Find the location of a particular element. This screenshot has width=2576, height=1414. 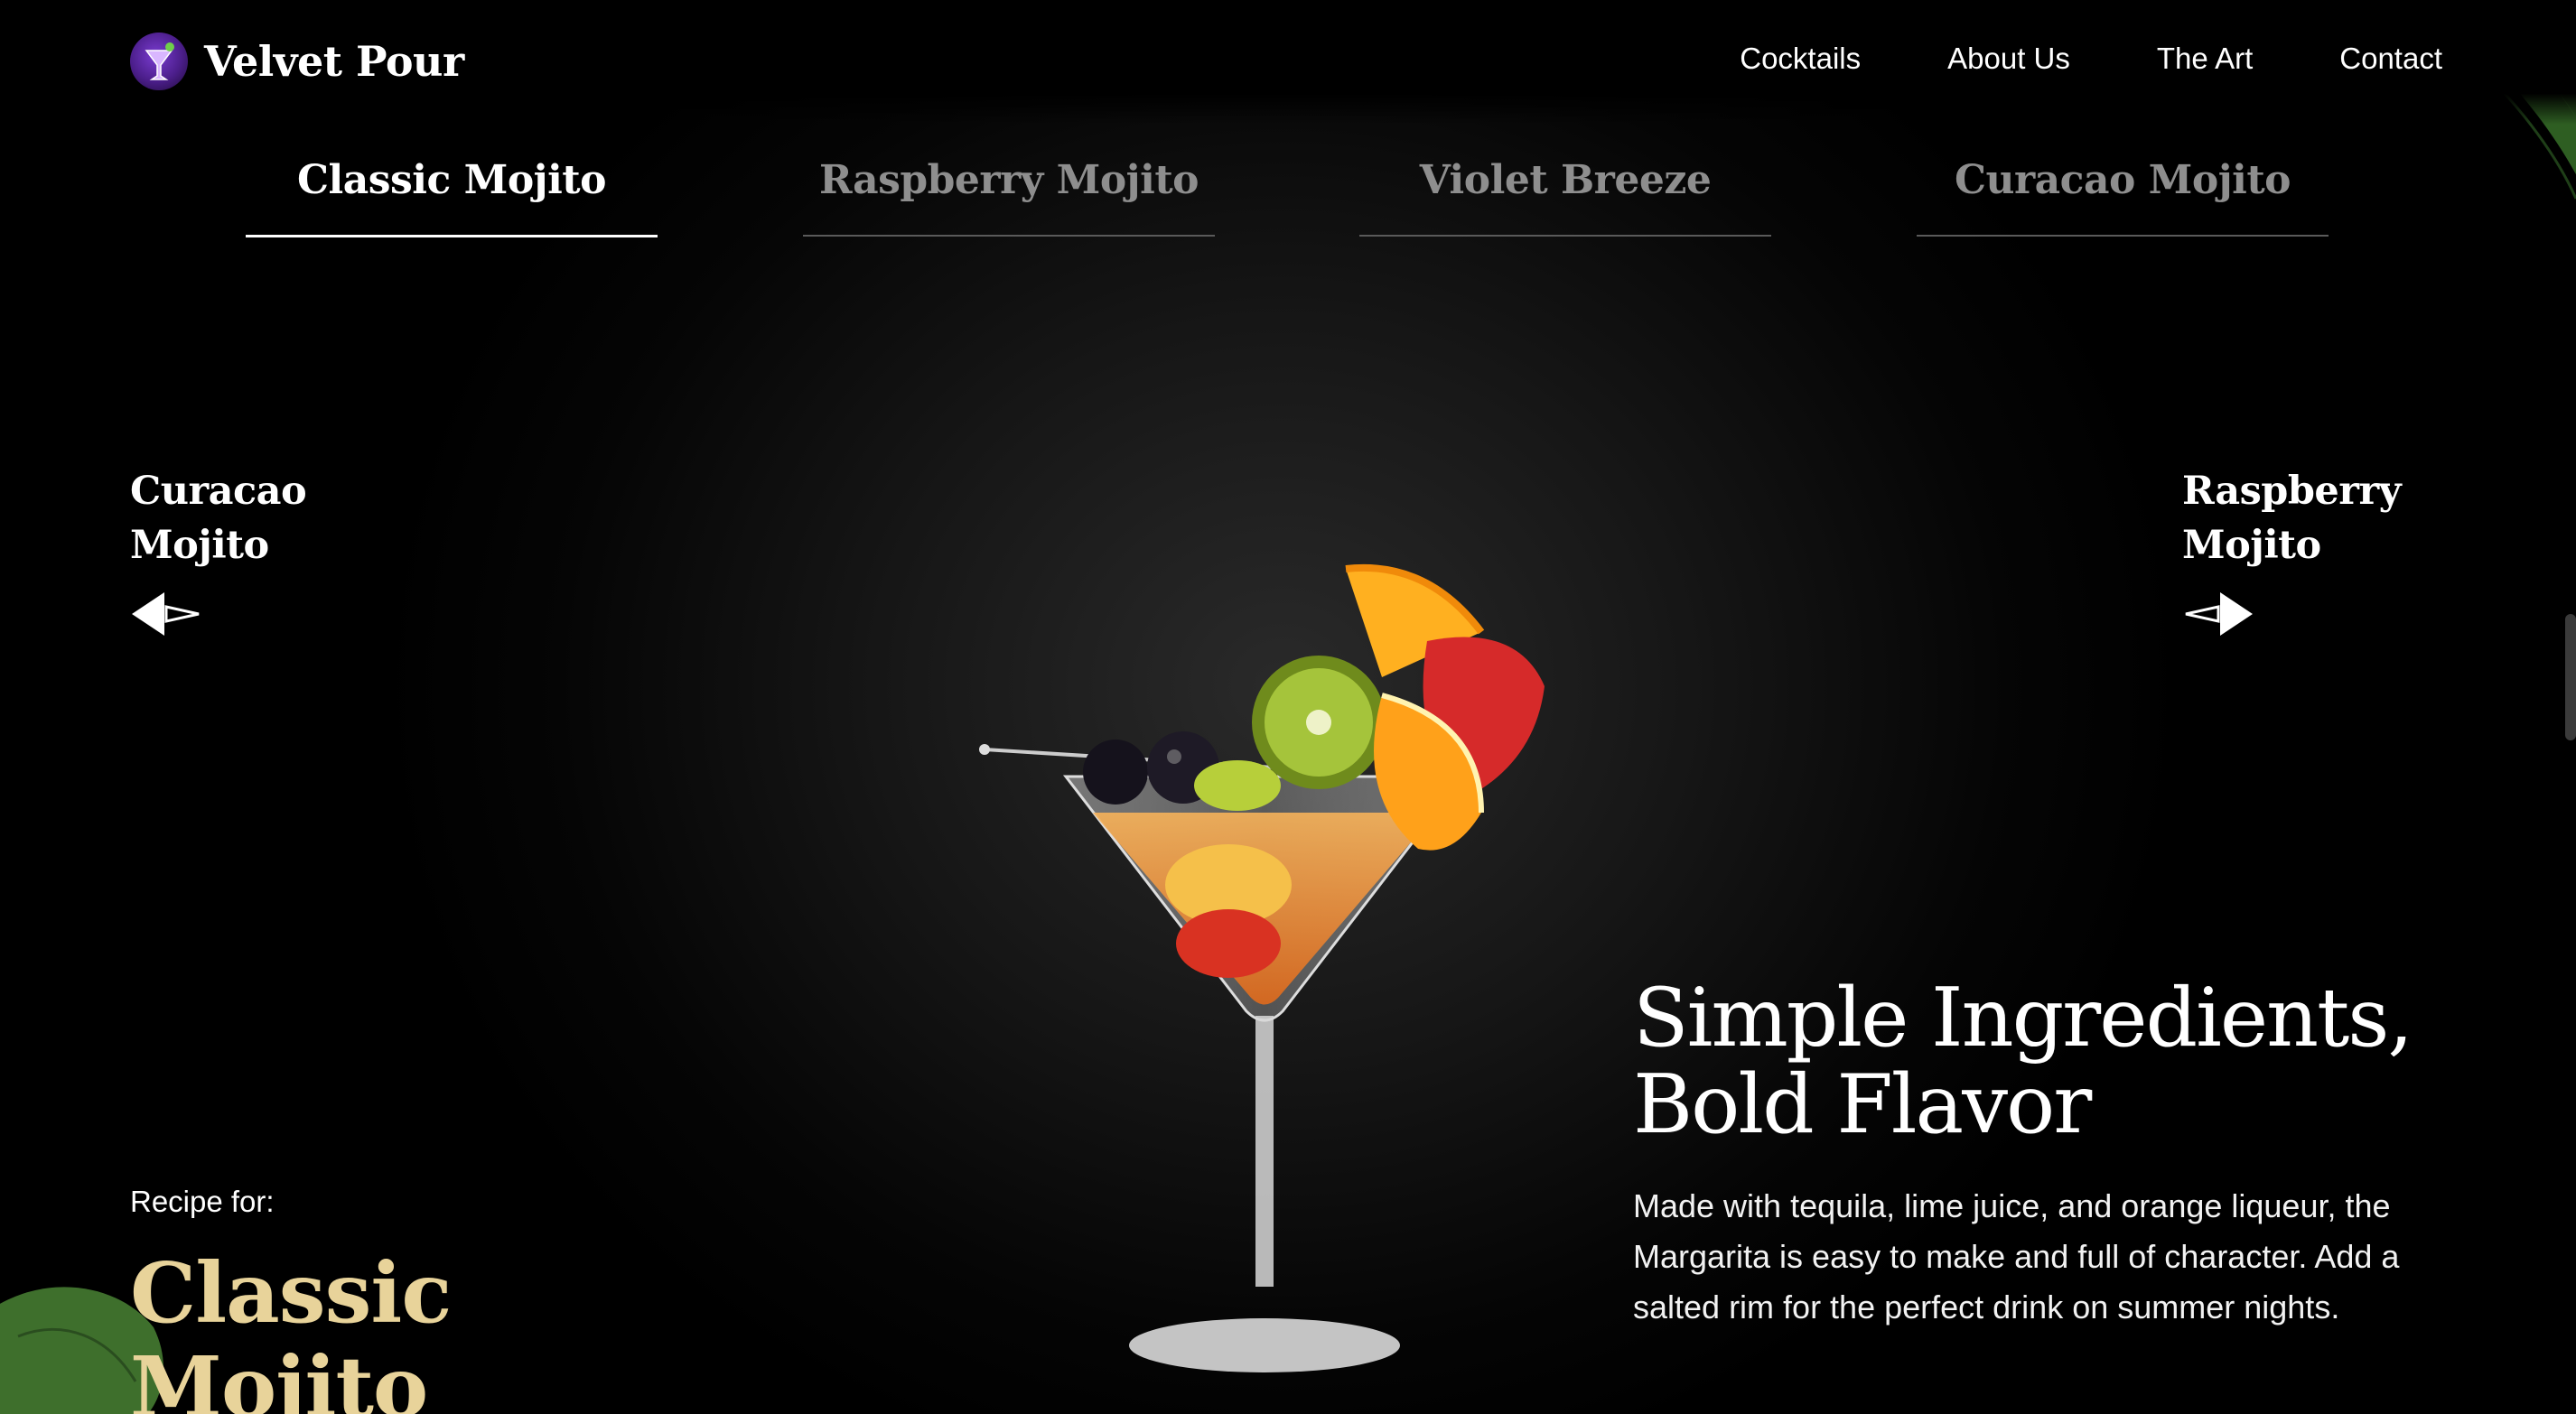

recipe-label: Recipe for: is located at coordinates (202, 1201).